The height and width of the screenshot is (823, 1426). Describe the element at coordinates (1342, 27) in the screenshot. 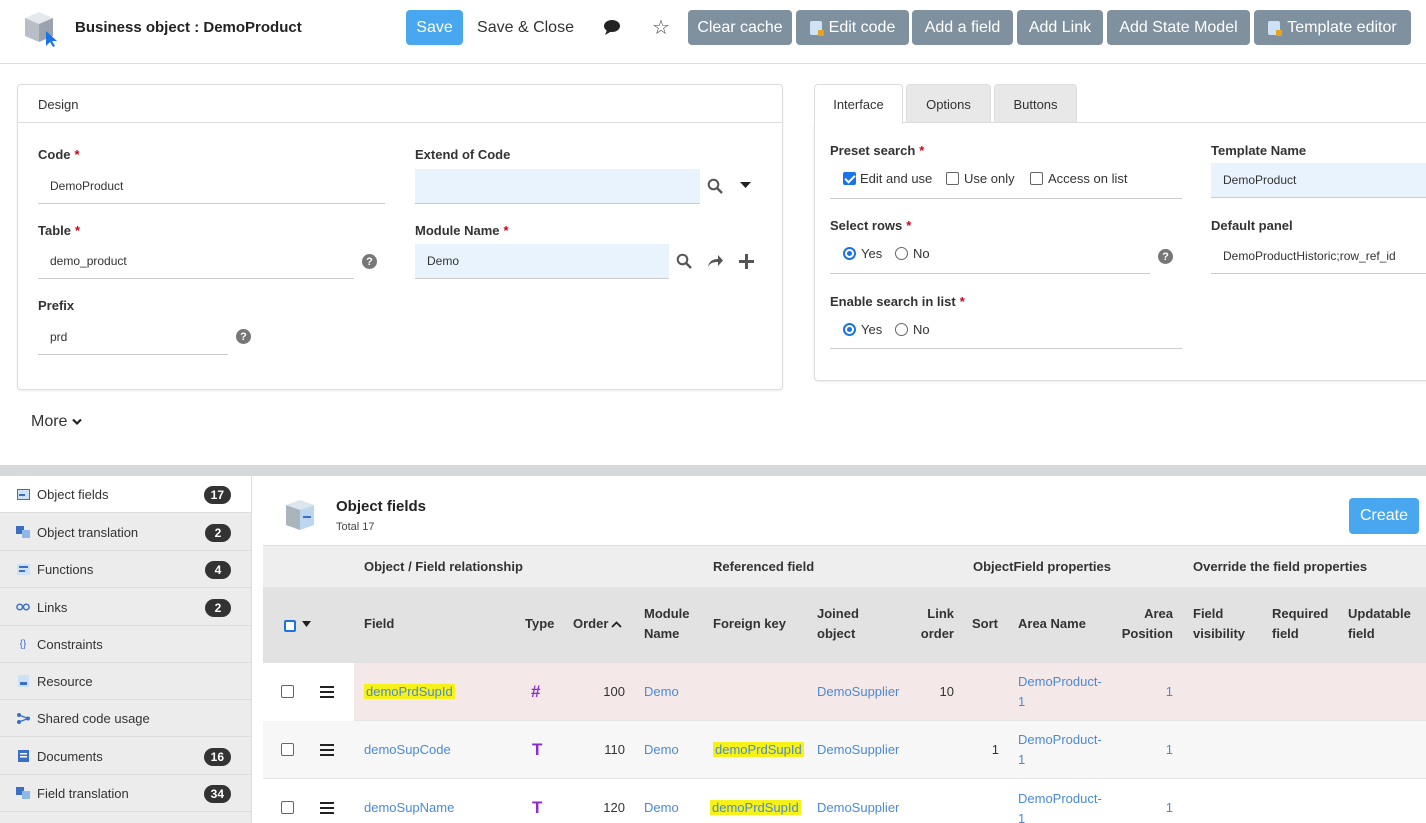

I see `template-editor-label: Template editor` at that location.